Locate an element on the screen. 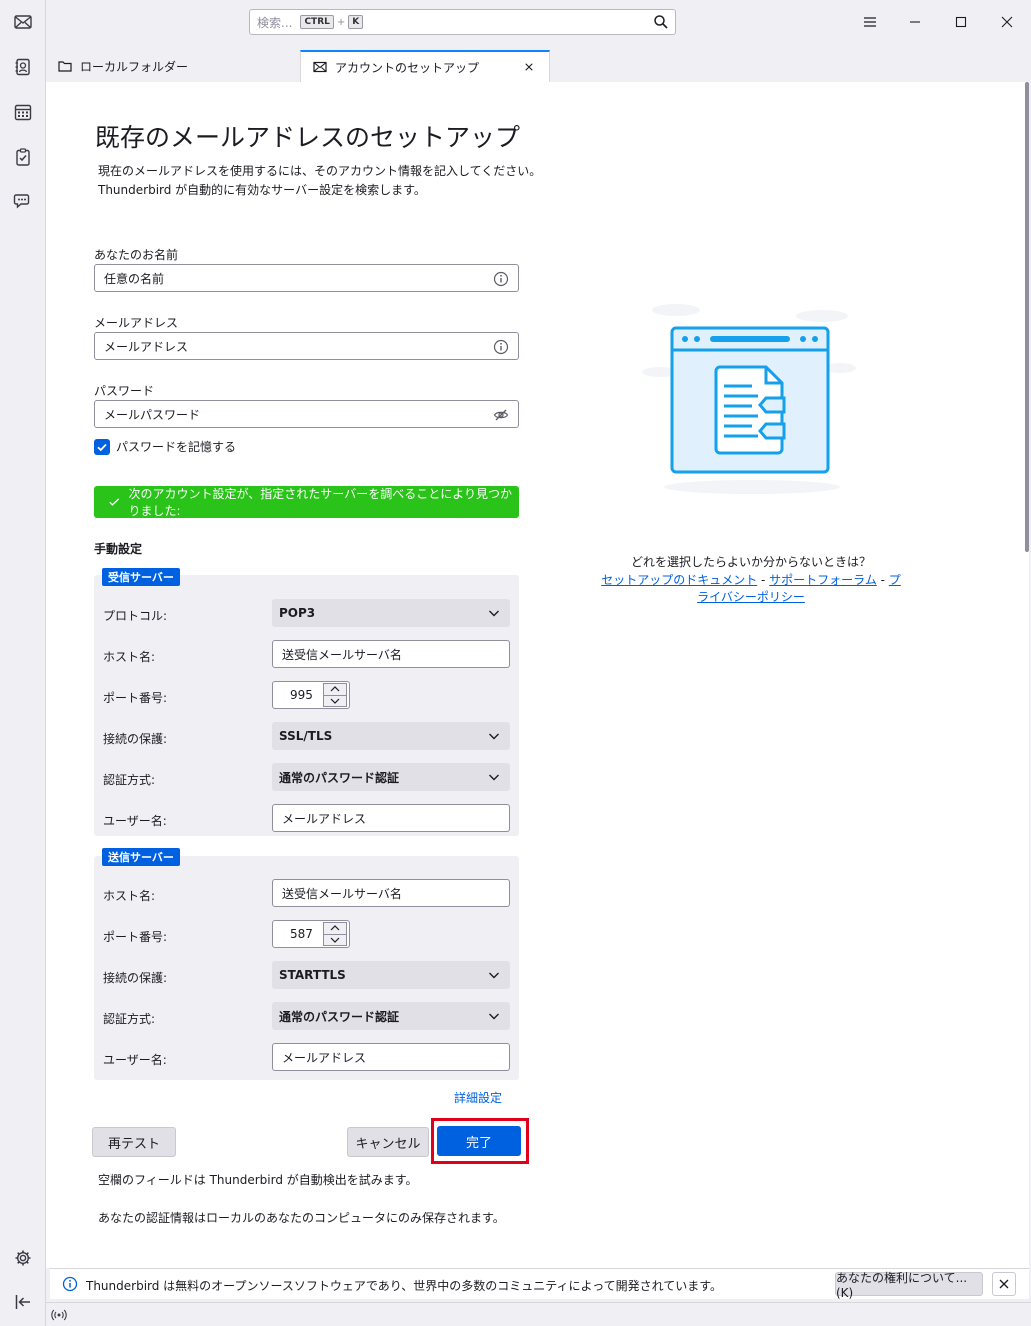  incoming-port-stepper: 995 is located at coordinates (311, 695).